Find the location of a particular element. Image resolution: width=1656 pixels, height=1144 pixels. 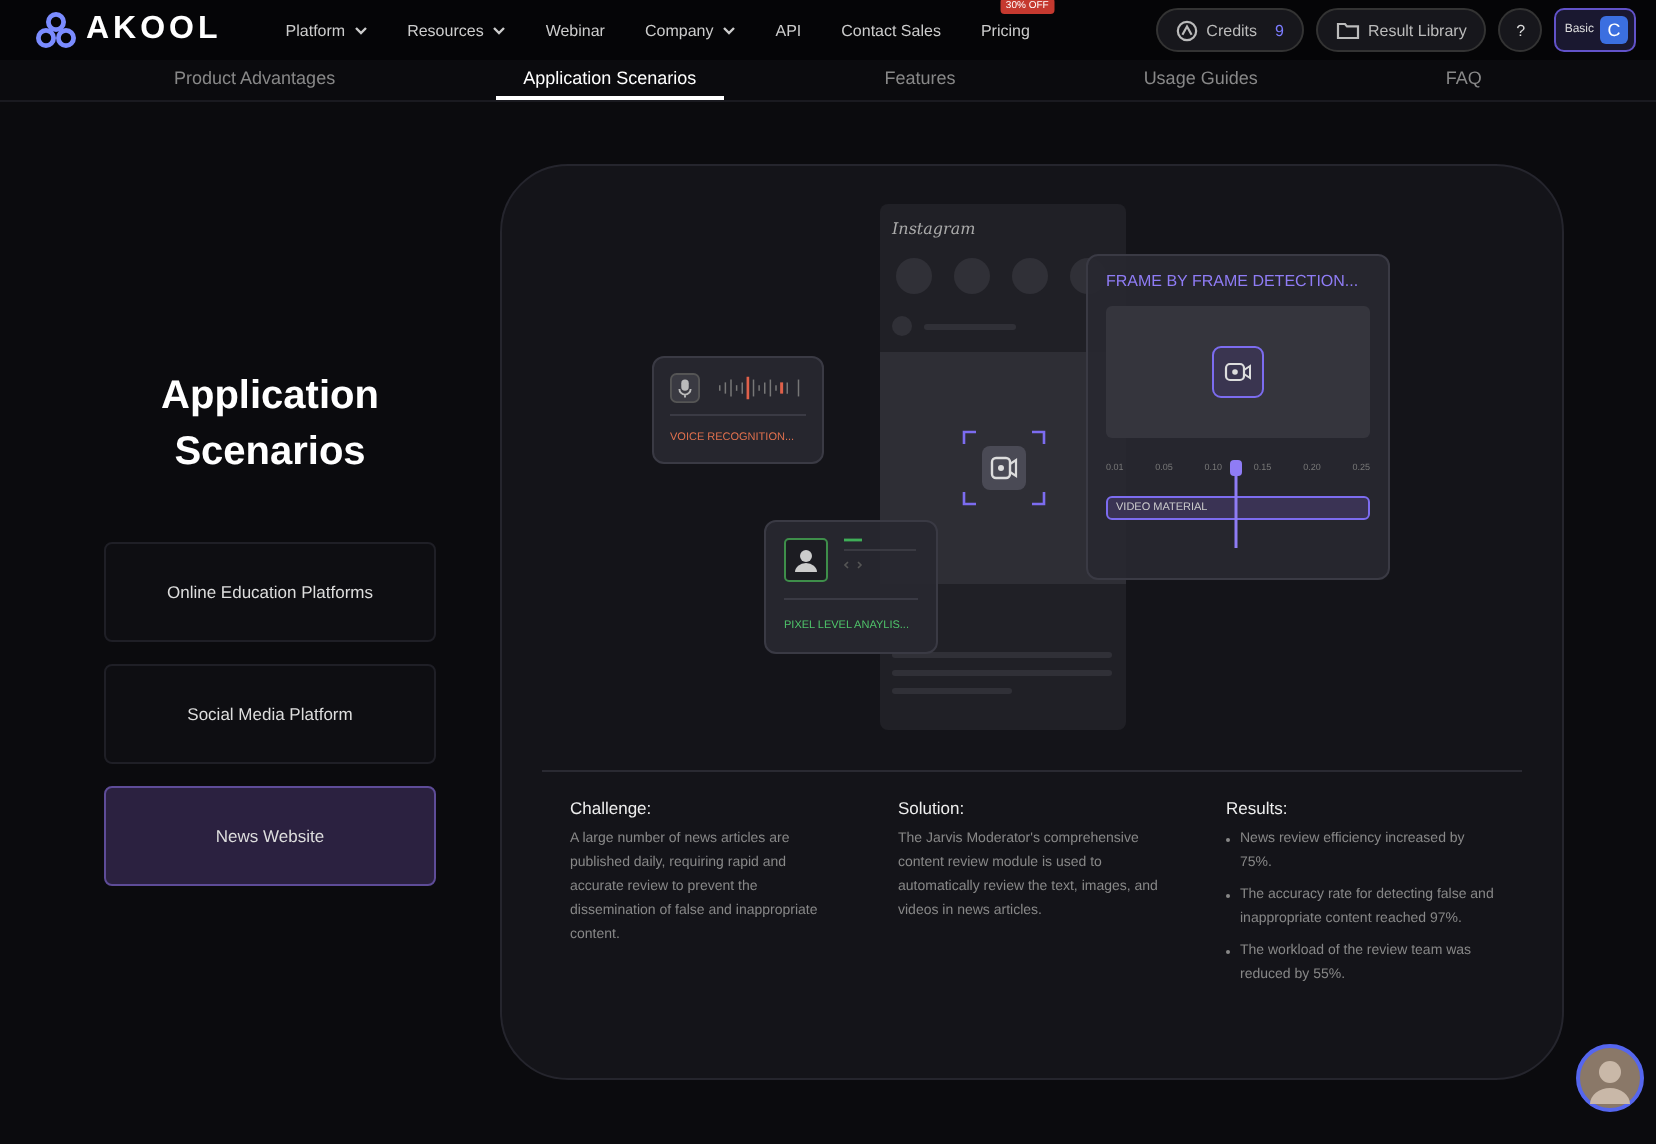

section-tab: Application Scenarios is located at coordinates (610, 80).